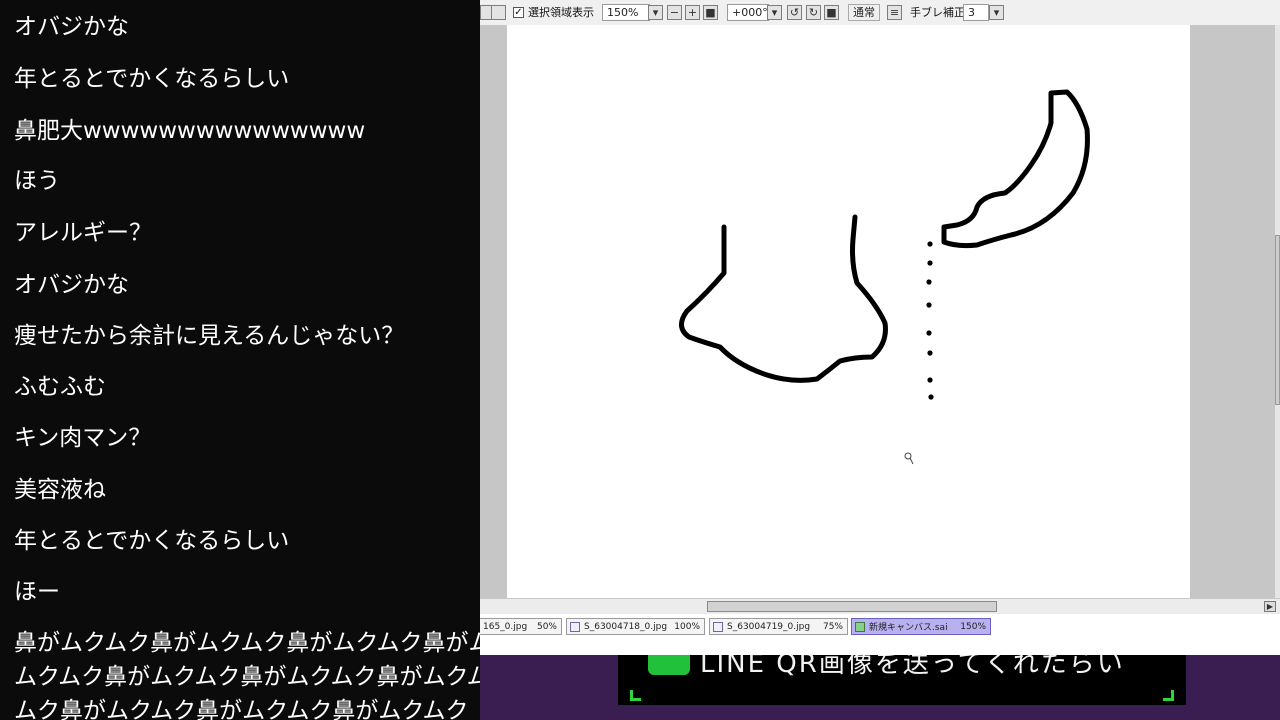  I want to click on tab-zoom: 75%, so click(832, 626).